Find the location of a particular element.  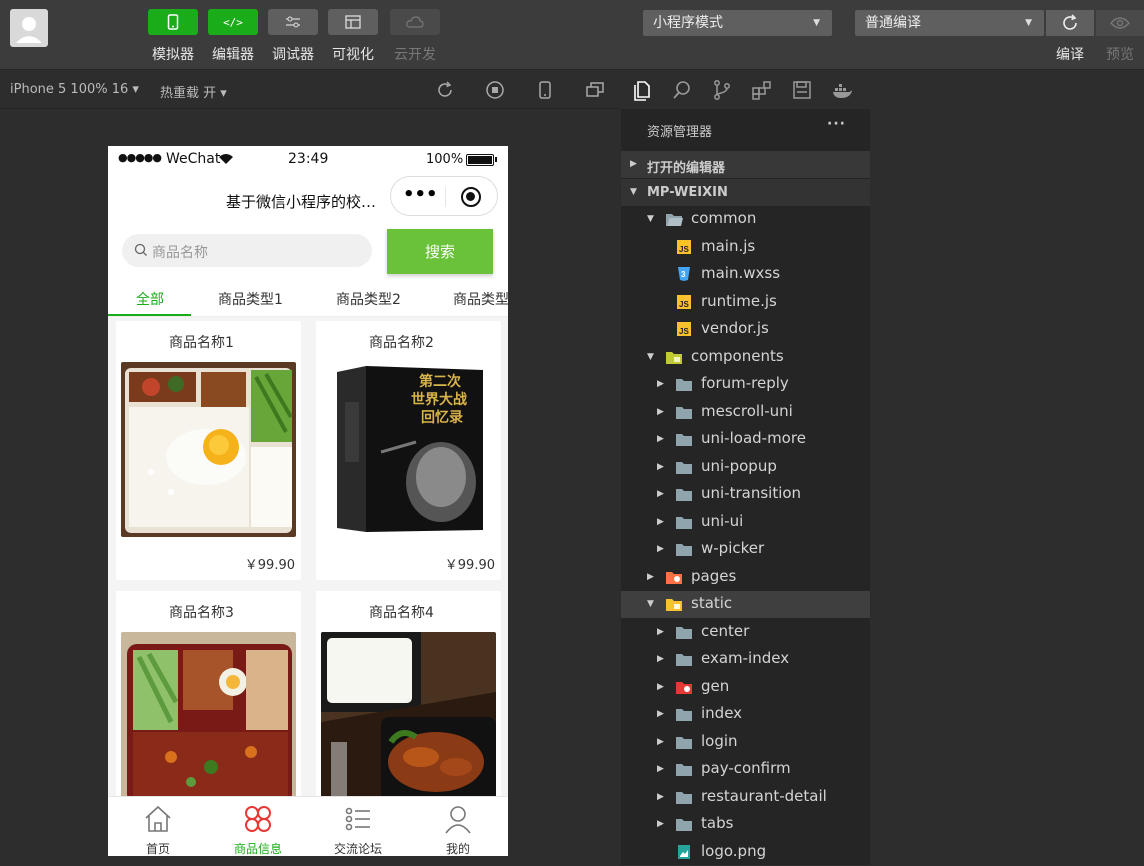

stop-icon is located at coordinates (495, 90).